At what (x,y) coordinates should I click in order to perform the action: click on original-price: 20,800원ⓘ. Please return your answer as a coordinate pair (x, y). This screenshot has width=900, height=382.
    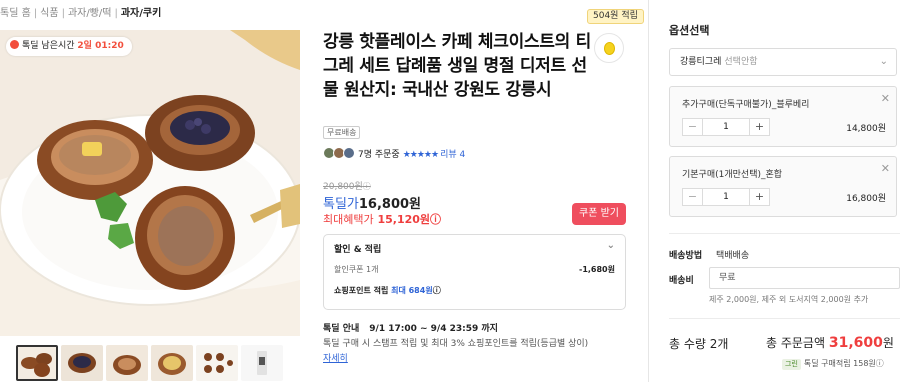
    Looking at the image, I should click on (347, 185).